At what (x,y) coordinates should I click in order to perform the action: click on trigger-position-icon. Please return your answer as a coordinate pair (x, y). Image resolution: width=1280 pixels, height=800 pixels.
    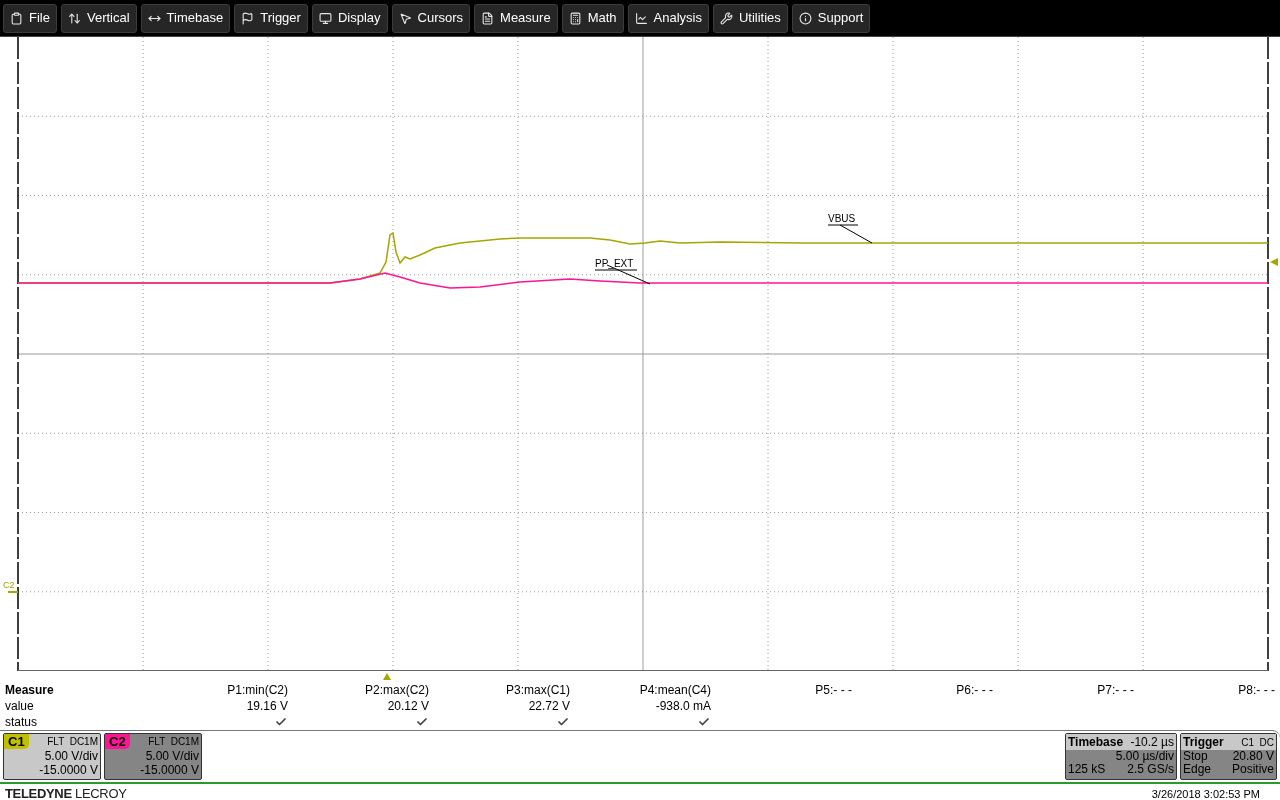
    Looking at the image, I should click on (387, 676).